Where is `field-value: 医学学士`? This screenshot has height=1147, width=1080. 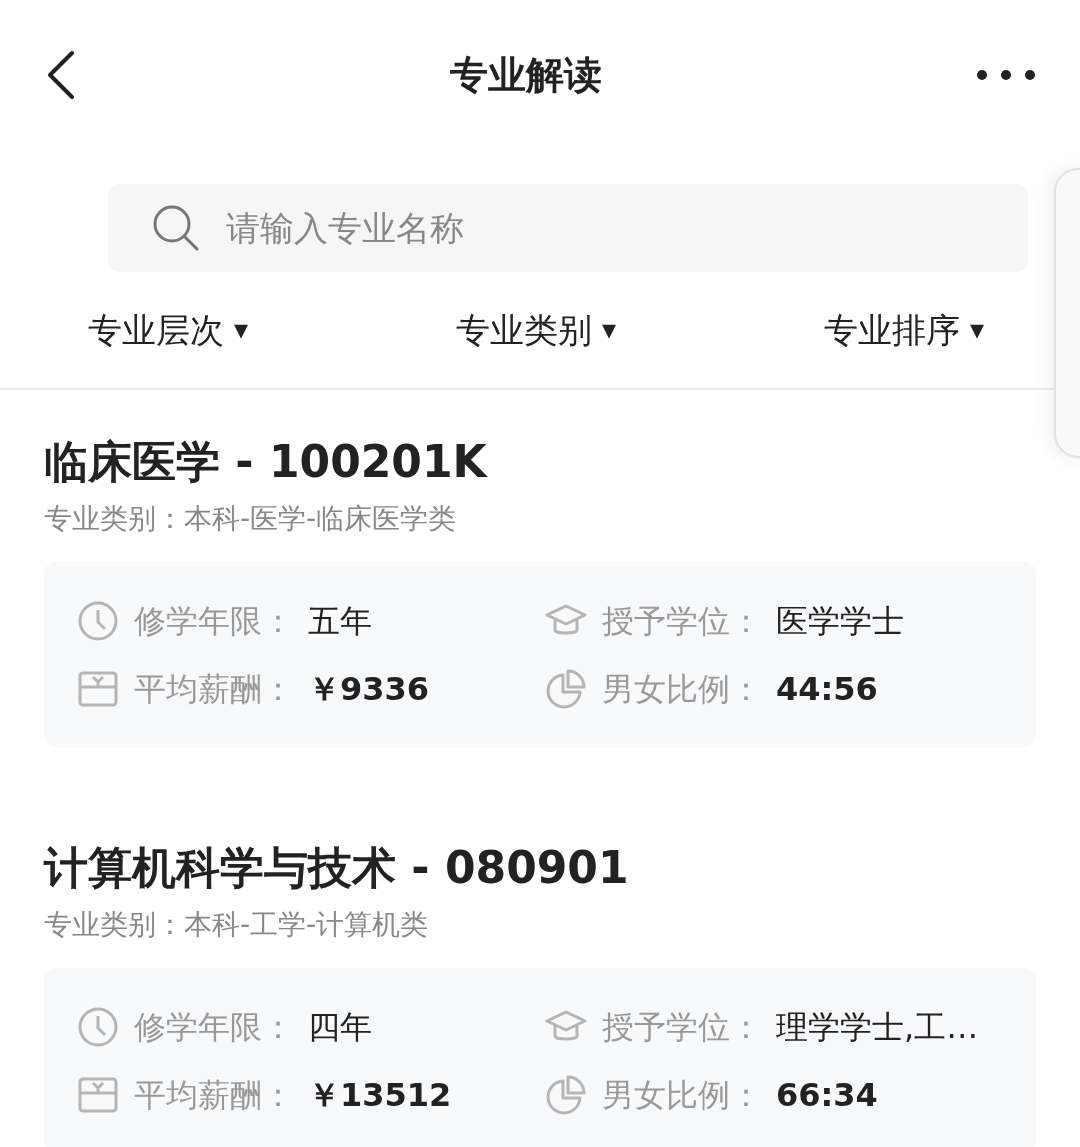
field-value: 医学学士 is located at coordinates (840, 621).